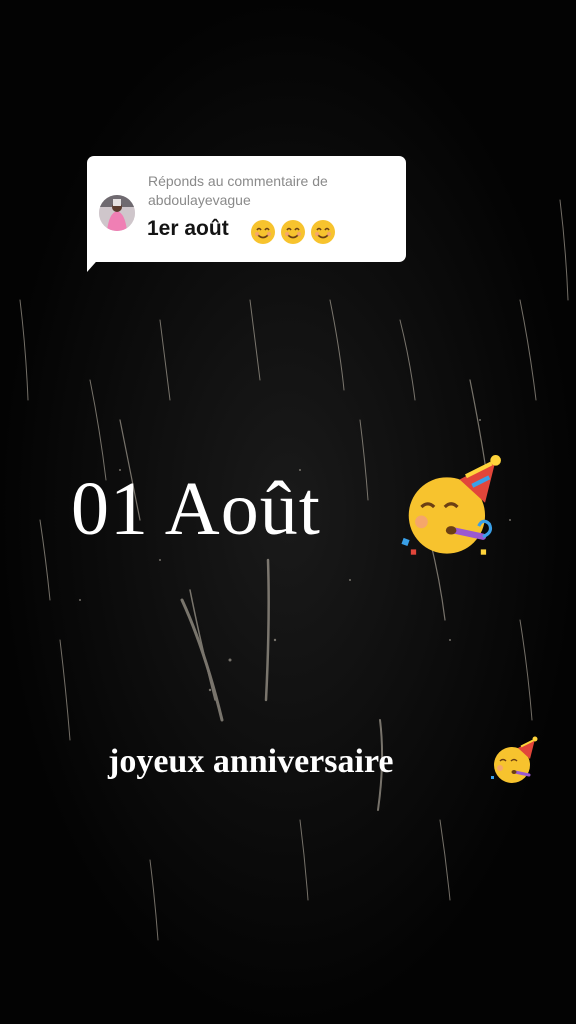 The height and width of the screenshot is (1024, 576). I want to click on comment-text: 1er août, so click(188, 228).